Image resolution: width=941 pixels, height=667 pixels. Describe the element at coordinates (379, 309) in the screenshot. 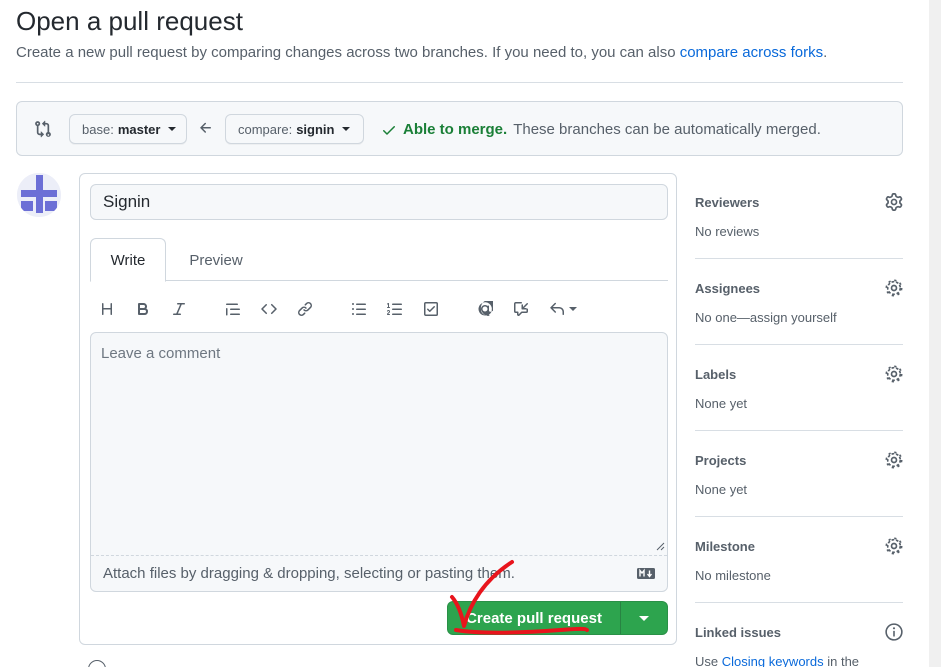

I see `markdown-toolbar` at that location.